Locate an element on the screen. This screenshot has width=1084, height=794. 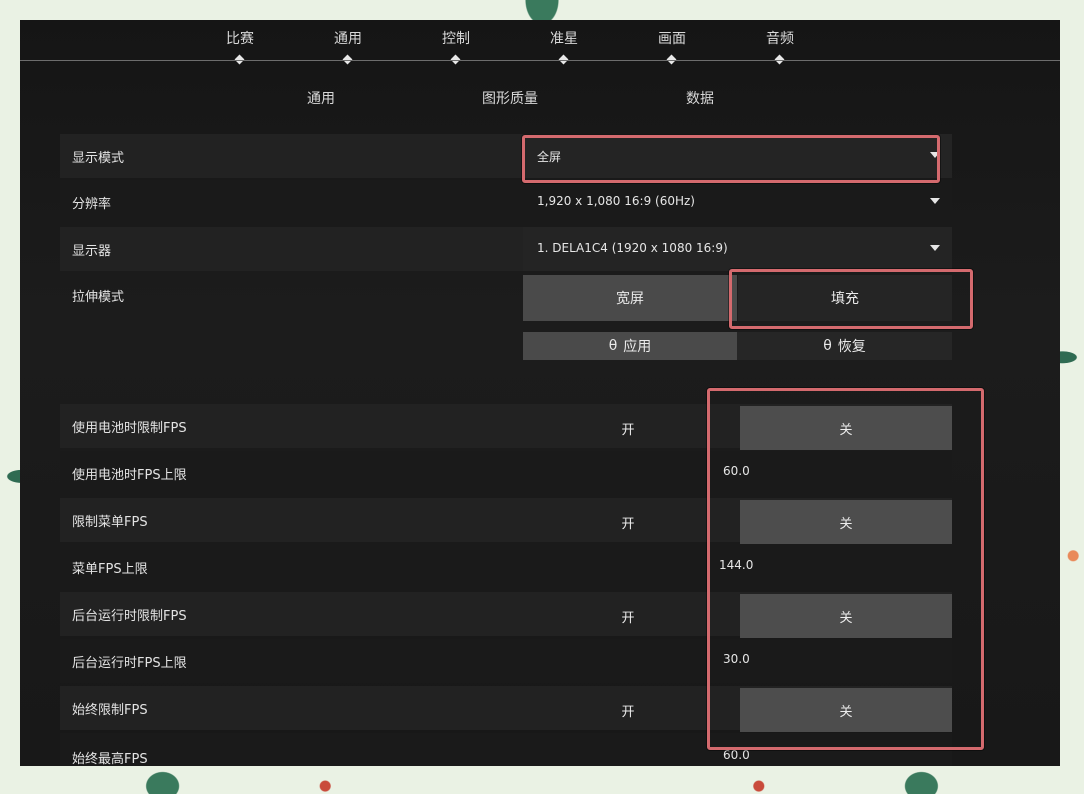
subtab-stats: 数据 is located at coordinates (700, 98).